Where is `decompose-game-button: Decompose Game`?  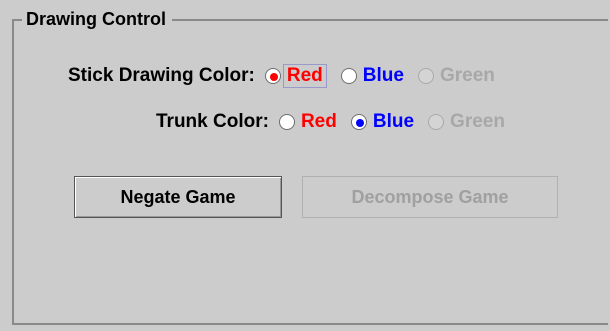 decompose-game-button: Decompose Game is located at coordinates (430, 197).